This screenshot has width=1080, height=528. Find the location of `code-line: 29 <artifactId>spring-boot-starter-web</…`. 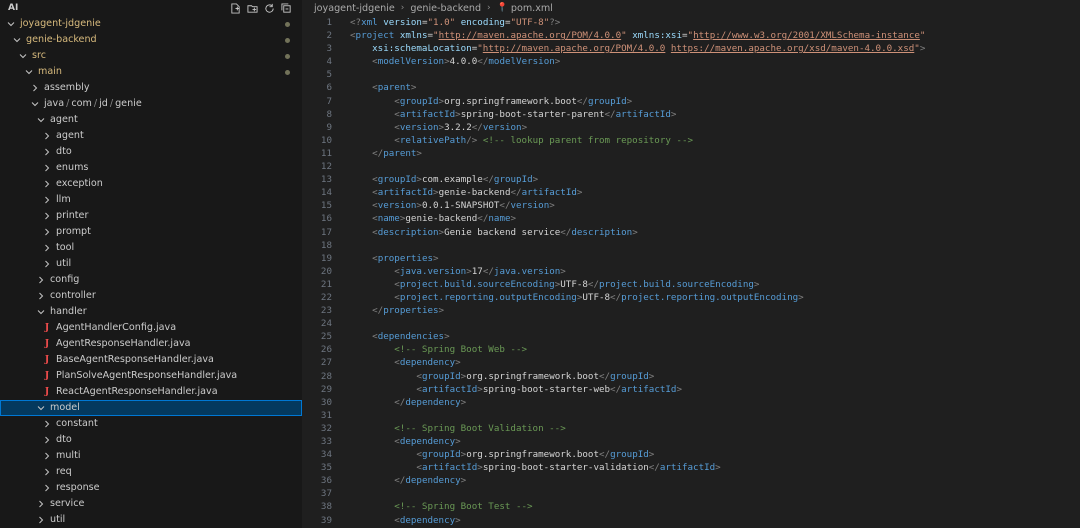

code-line: 29 <artifactId>spring-boot-starter-web</… is located at coordinates (691, 389).